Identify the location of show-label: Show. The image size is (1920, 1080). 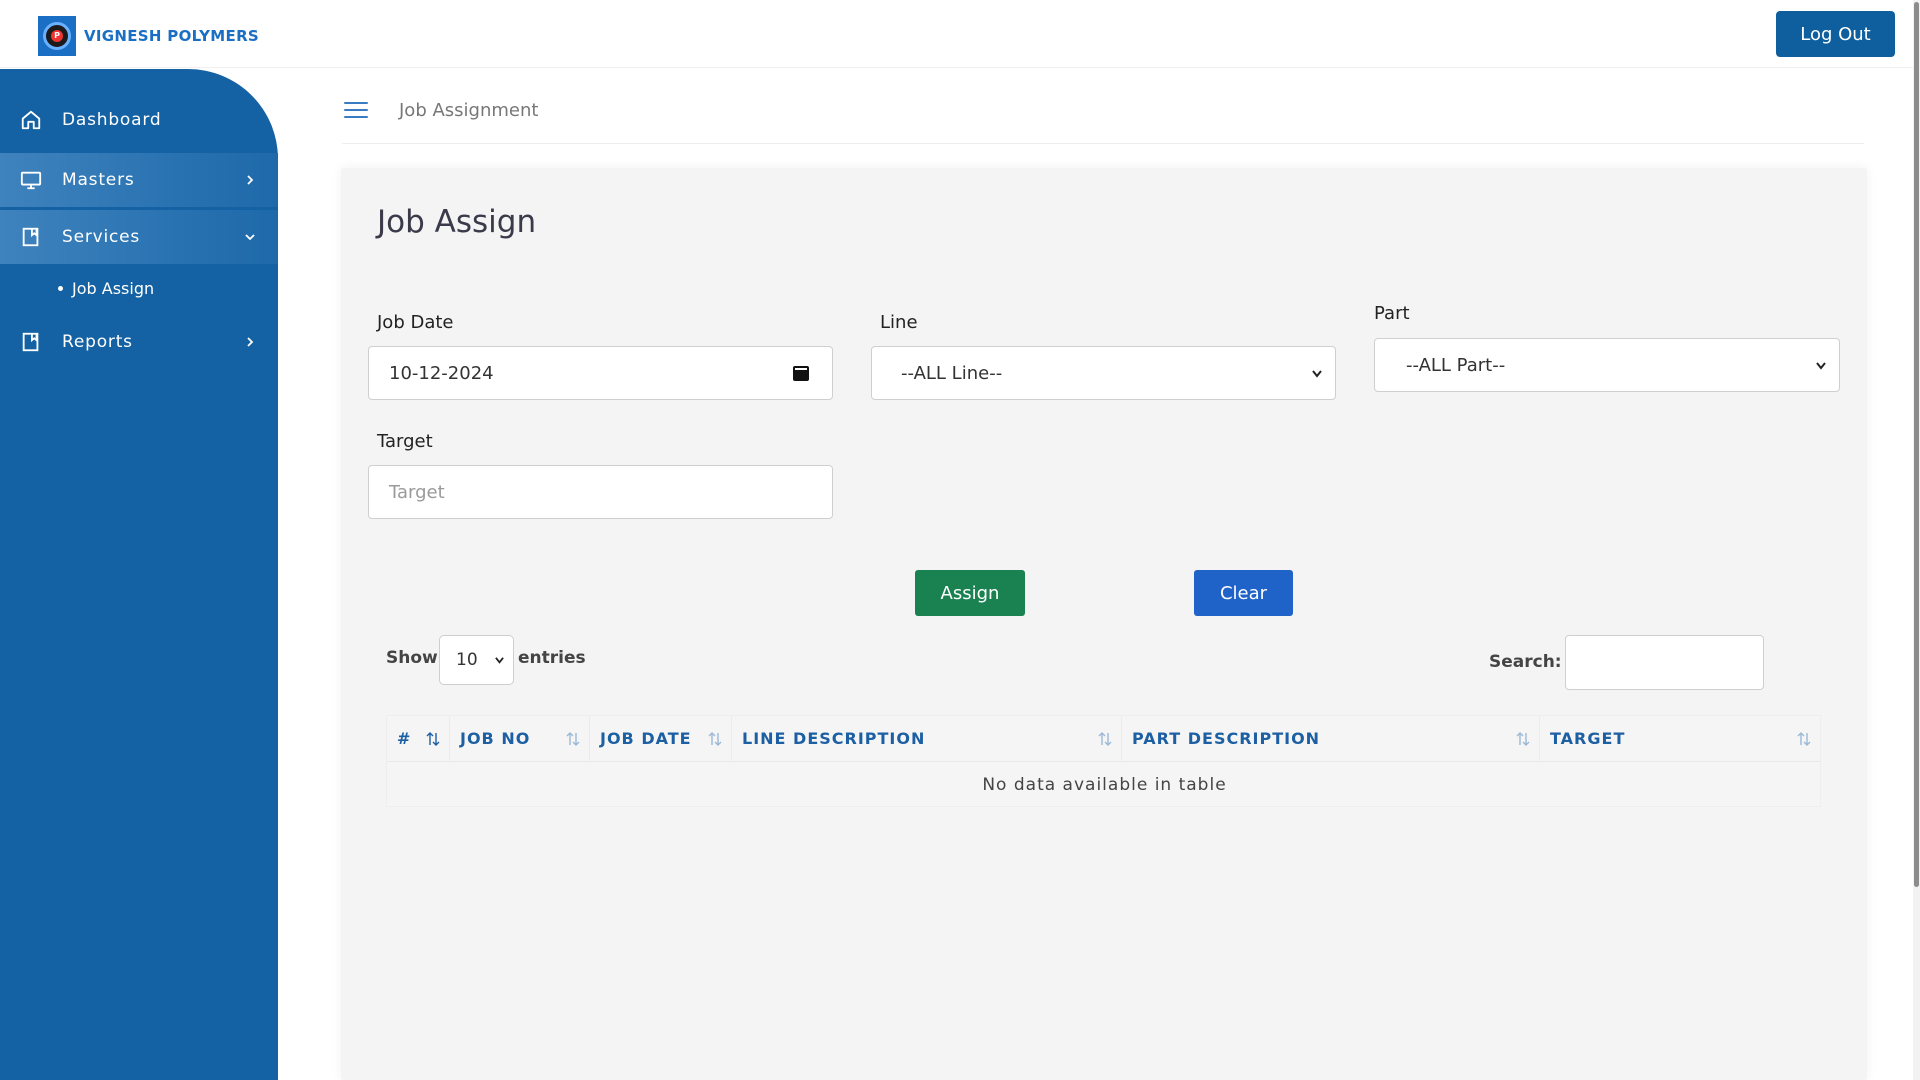
(412, 658).